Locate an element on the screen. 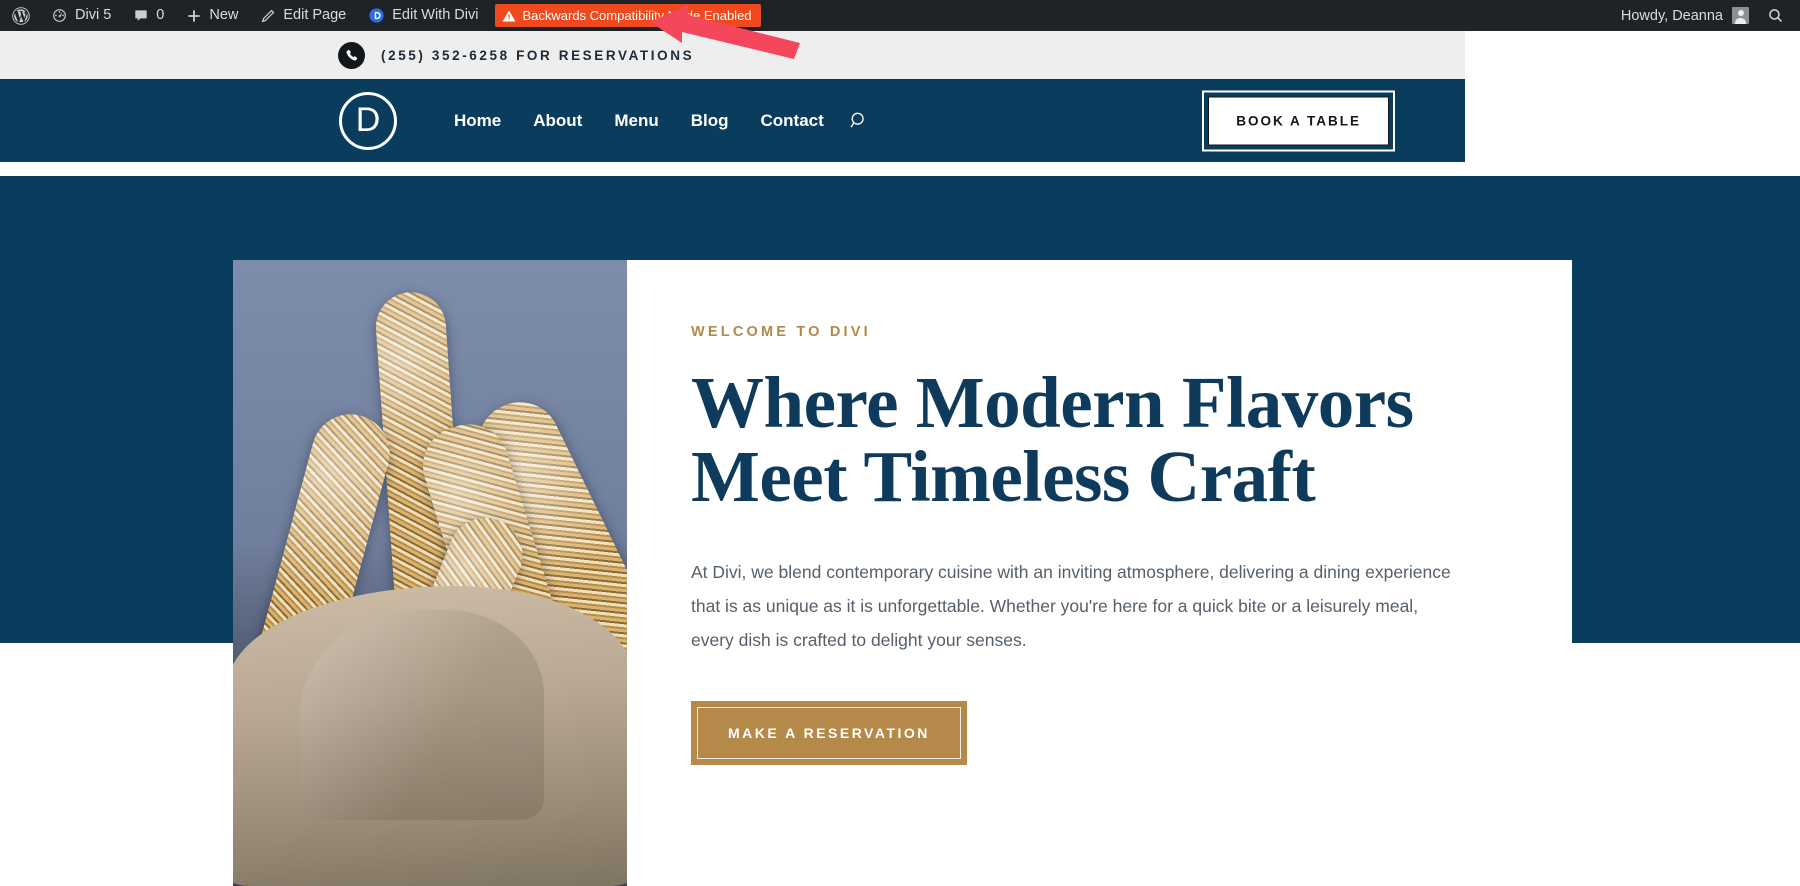 The height and width of the screenshot is (886, 1800). nav-search-button is located at coordinates (858, 120).